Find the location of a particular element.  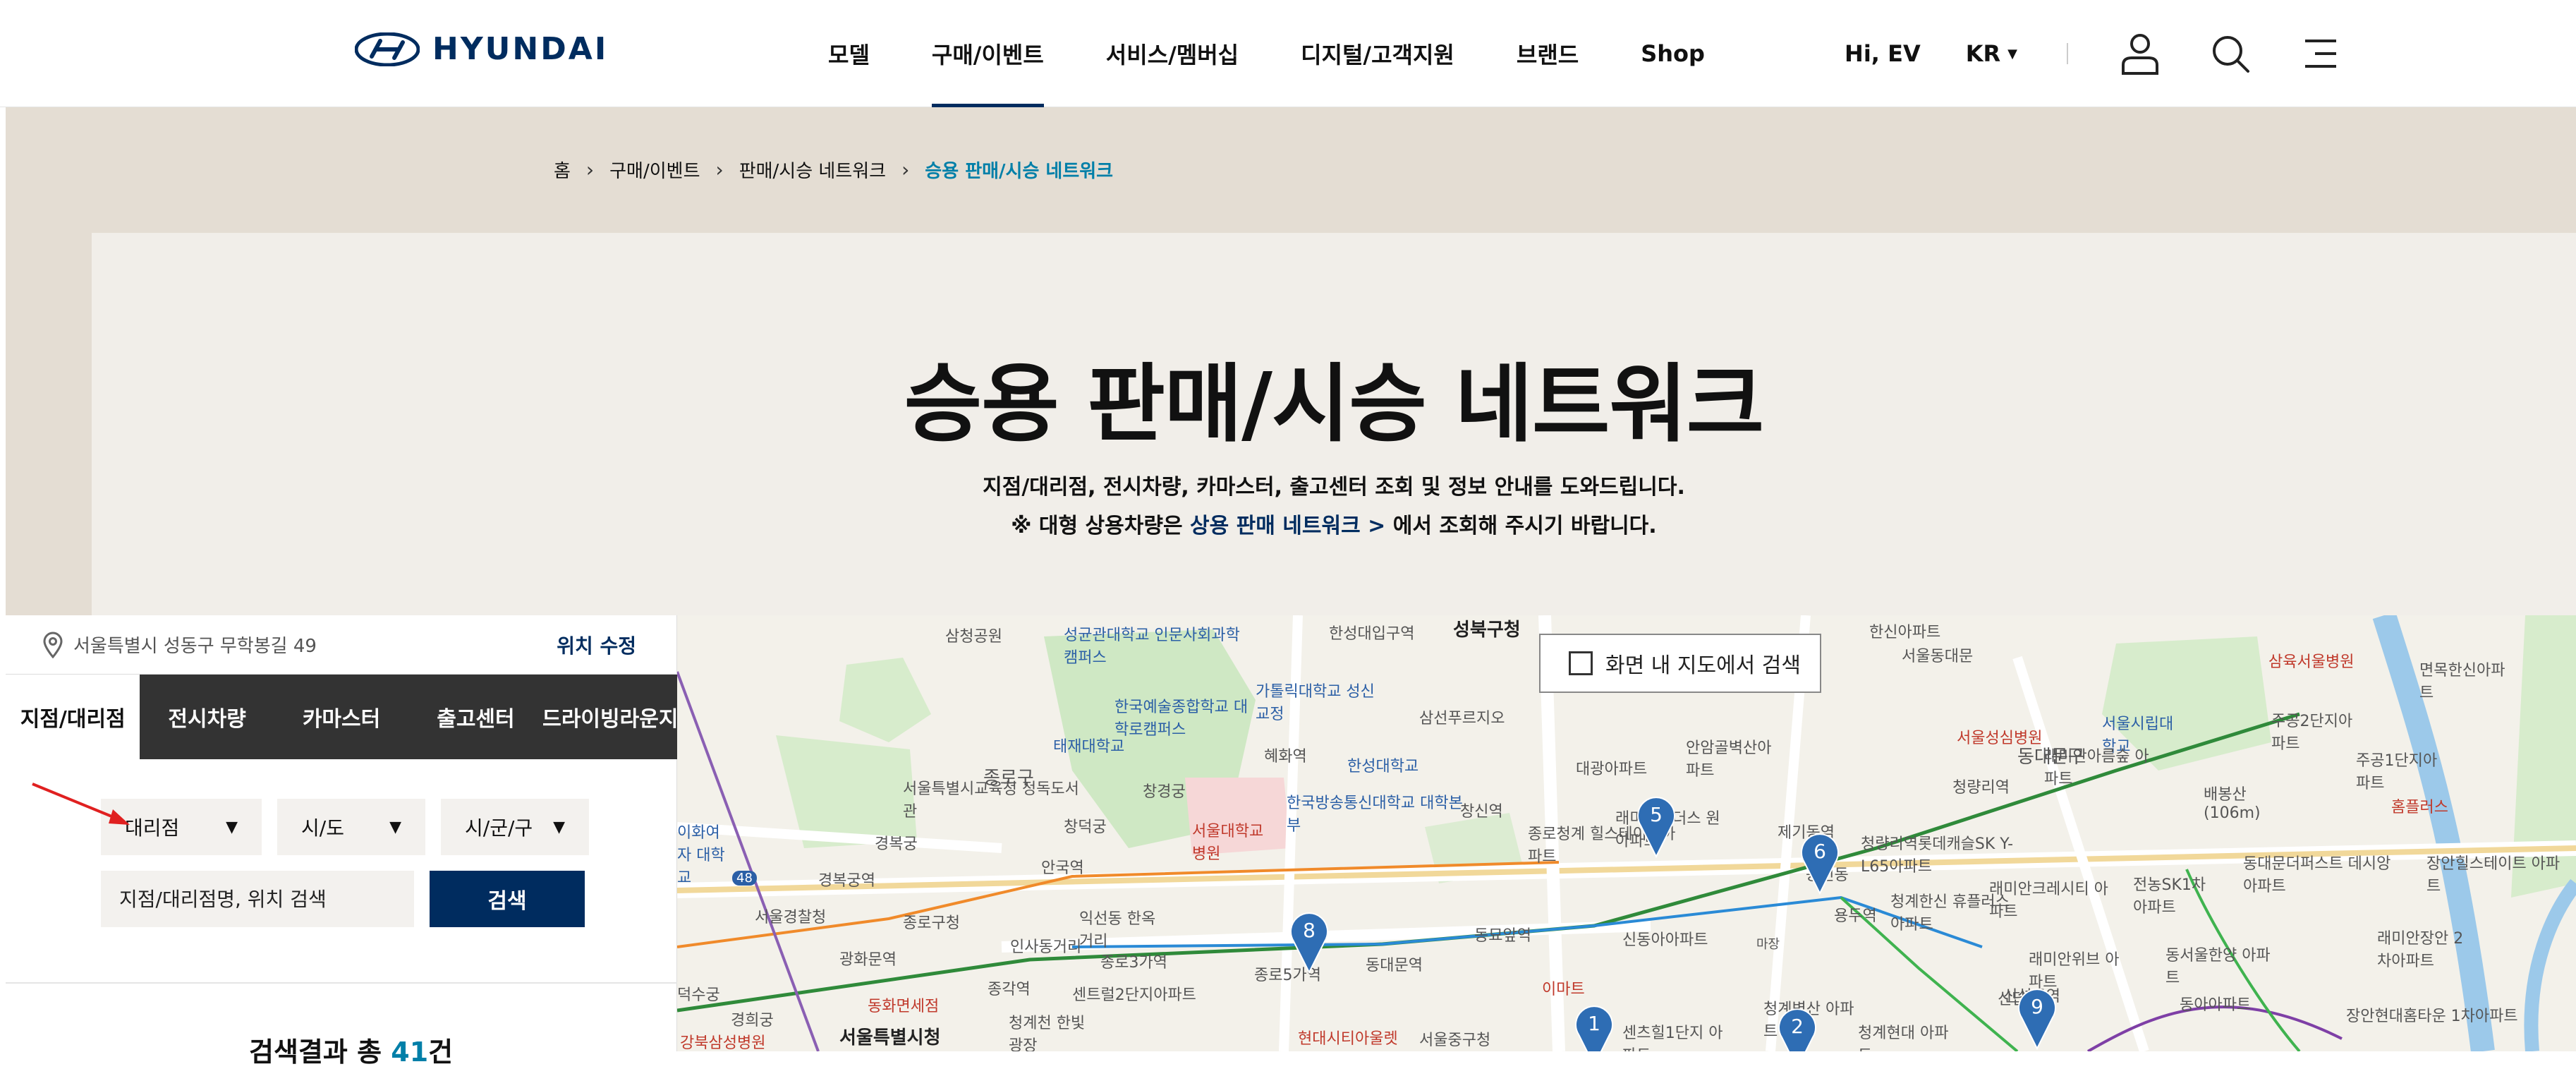

map-marker: 5 is located at coordinates (1656, 826).